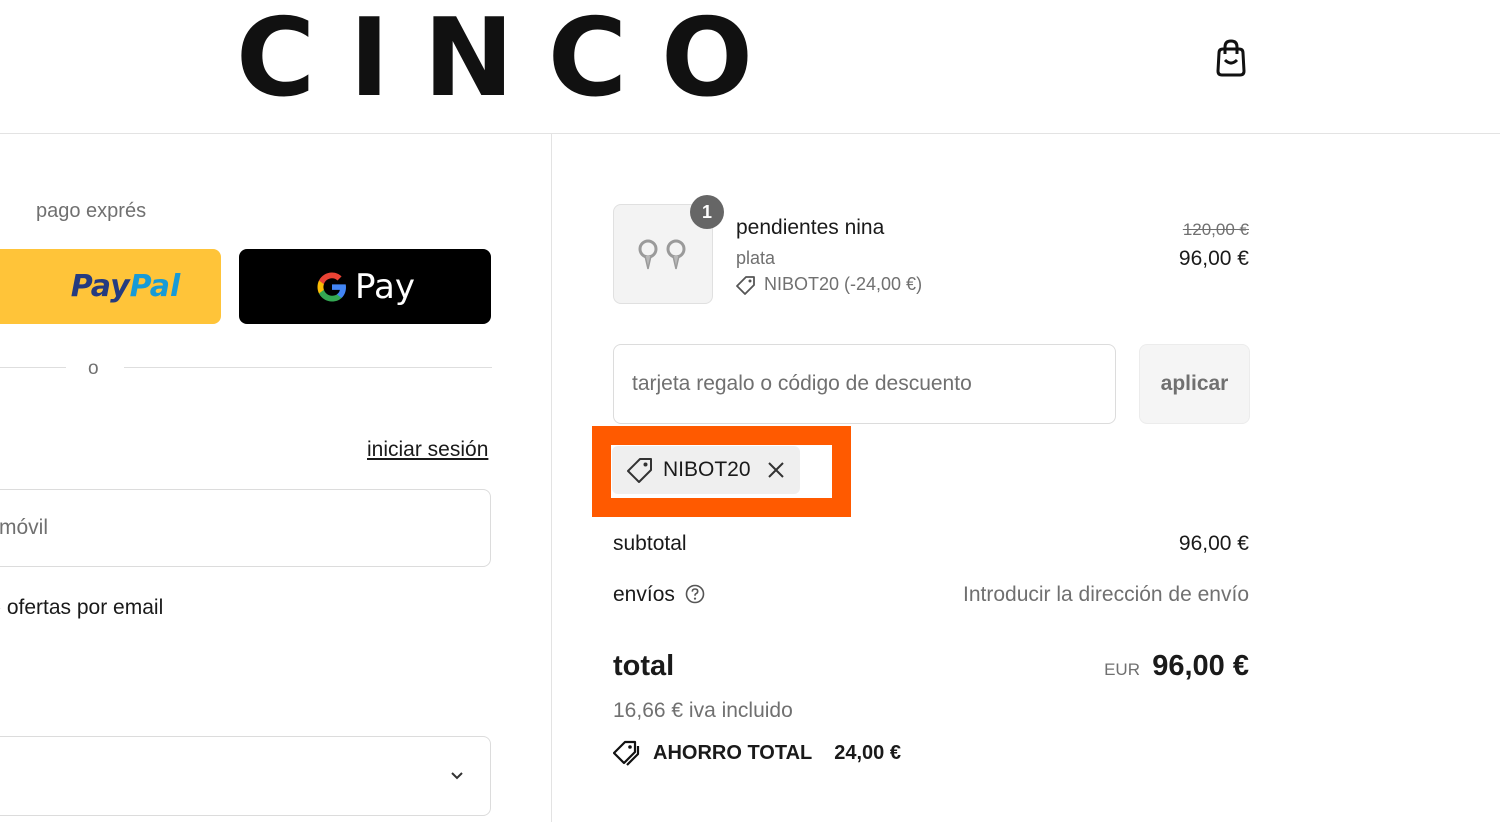 This screenshot has height=822, width=1500. What do you see at coordinates (1215, 229) in the screenshot?
I see `original-price: 120,00 €` at bounding box center [1215, 229].